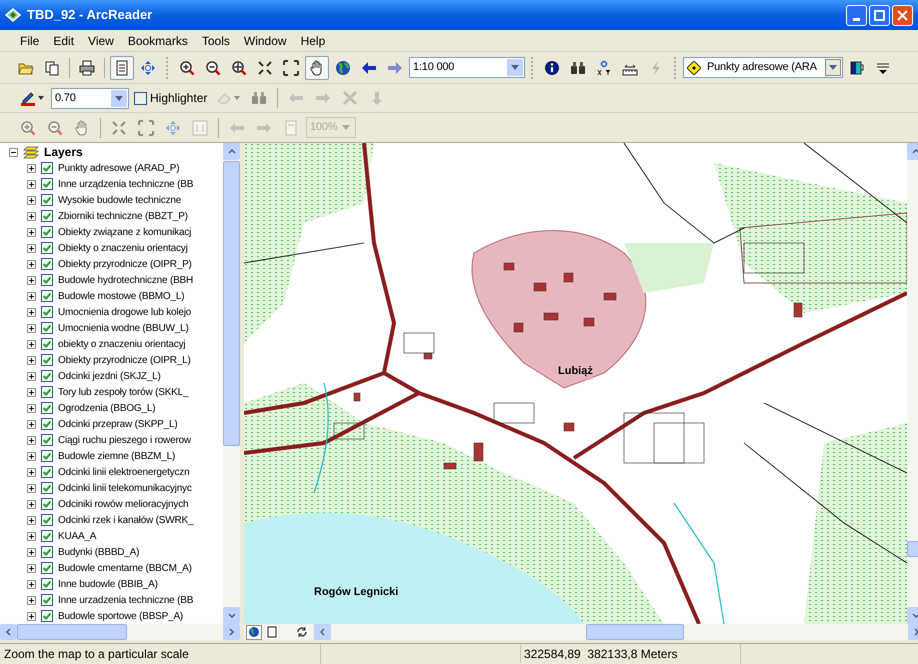 The image size is (918, 664). What do you see at coordinates (108, 584) in the screenshot?
I see `layer-name: Inne budowle (BBIB_A)` at bounding box center [108, 584].